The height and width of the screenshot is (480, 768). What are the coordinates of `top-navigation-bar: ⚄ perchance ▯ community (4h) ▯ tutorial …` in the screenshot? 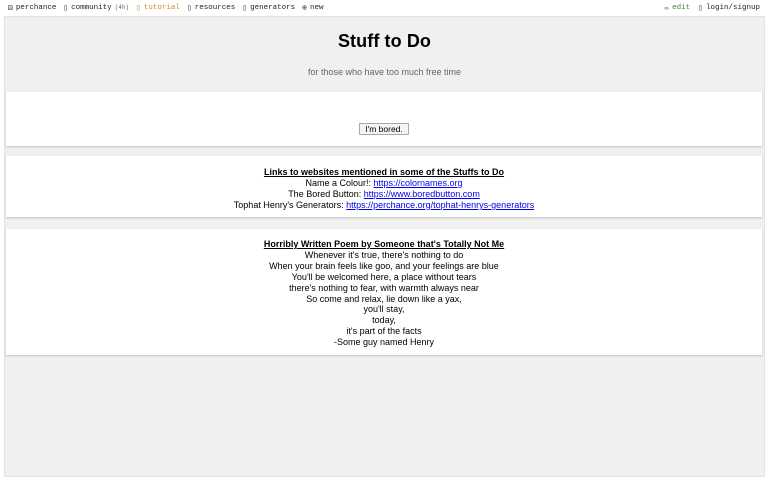 It's located at (384, 7).